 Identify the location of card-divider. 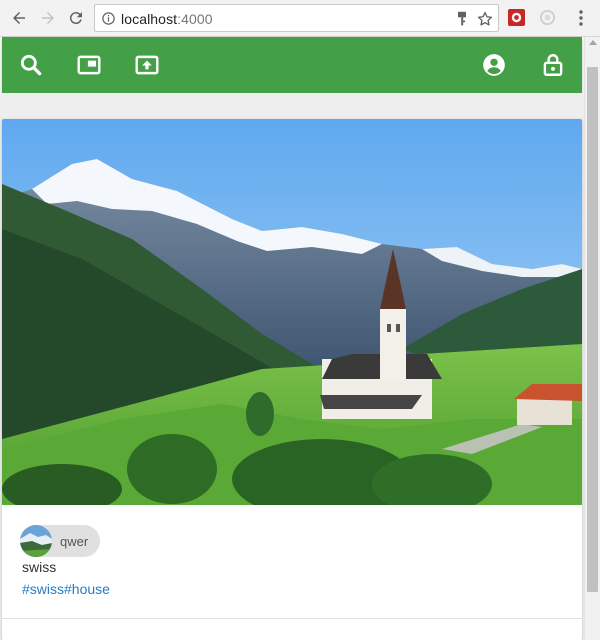
(292, 618).